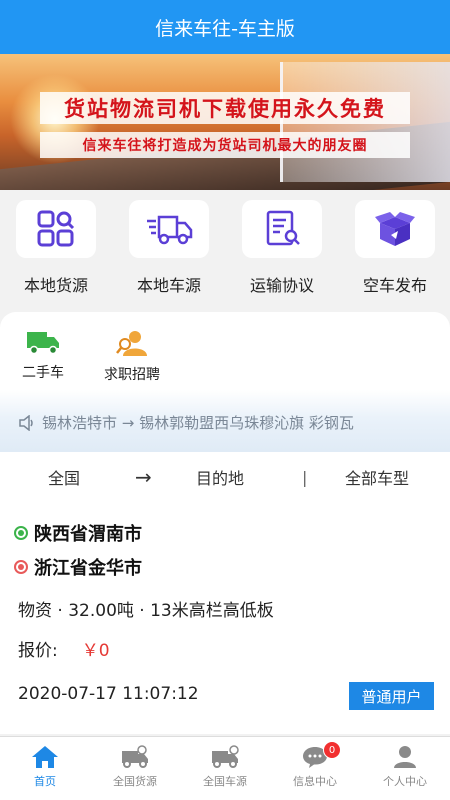  Describe the element at coordinates (95, 651) in the screenshot. I see `price-value: ￥0` at that location.